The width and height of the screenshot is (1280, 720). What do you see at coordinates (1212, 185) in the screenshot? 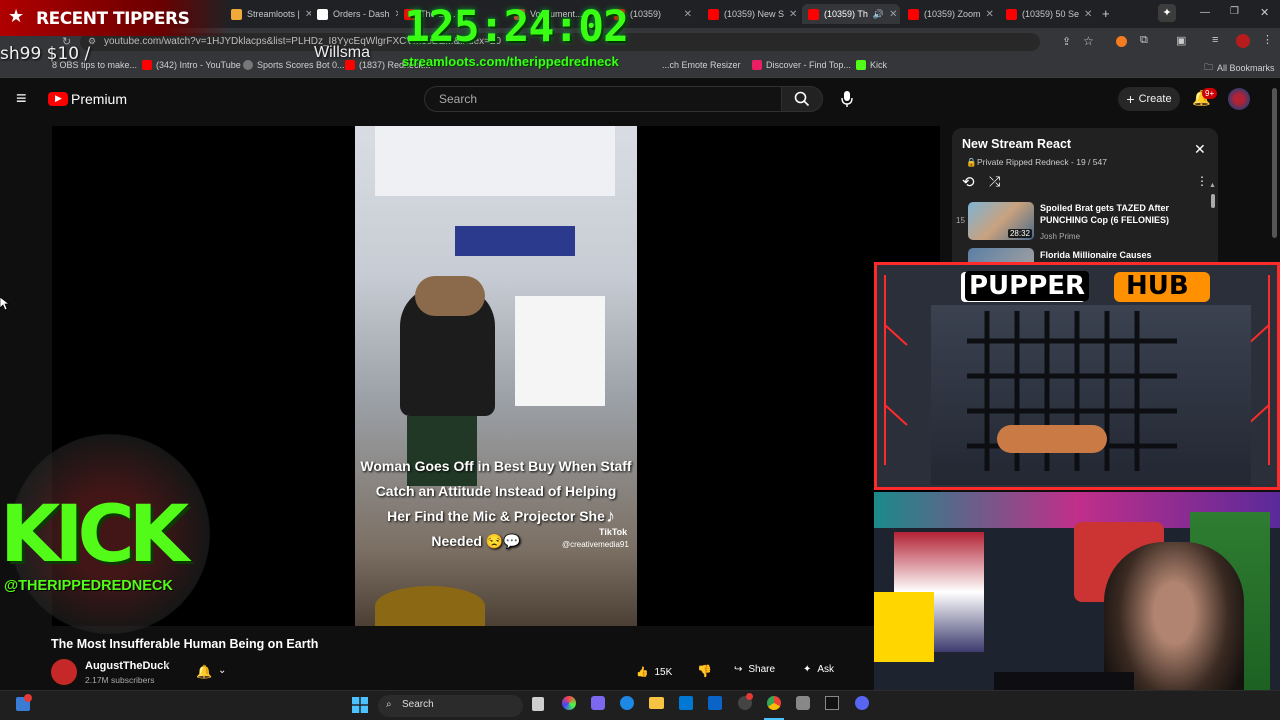
I see `scroll-up-icon: ▲` at bounding box center [1212, 185].